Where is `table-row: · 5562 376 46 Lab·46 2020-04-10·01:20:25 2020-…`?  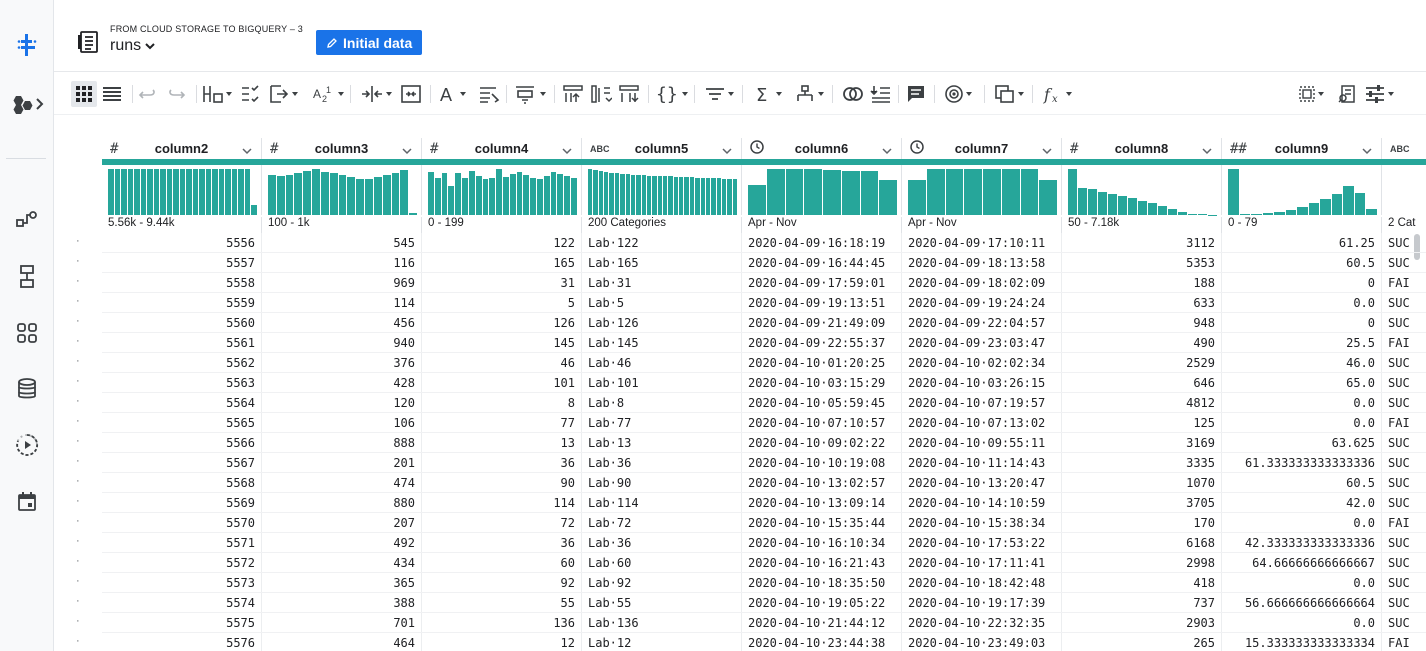 table-row: · 5562 376 46 Lab·46 2020-04-10·01:20:25 2020-… is located at coordinates (740, 363).